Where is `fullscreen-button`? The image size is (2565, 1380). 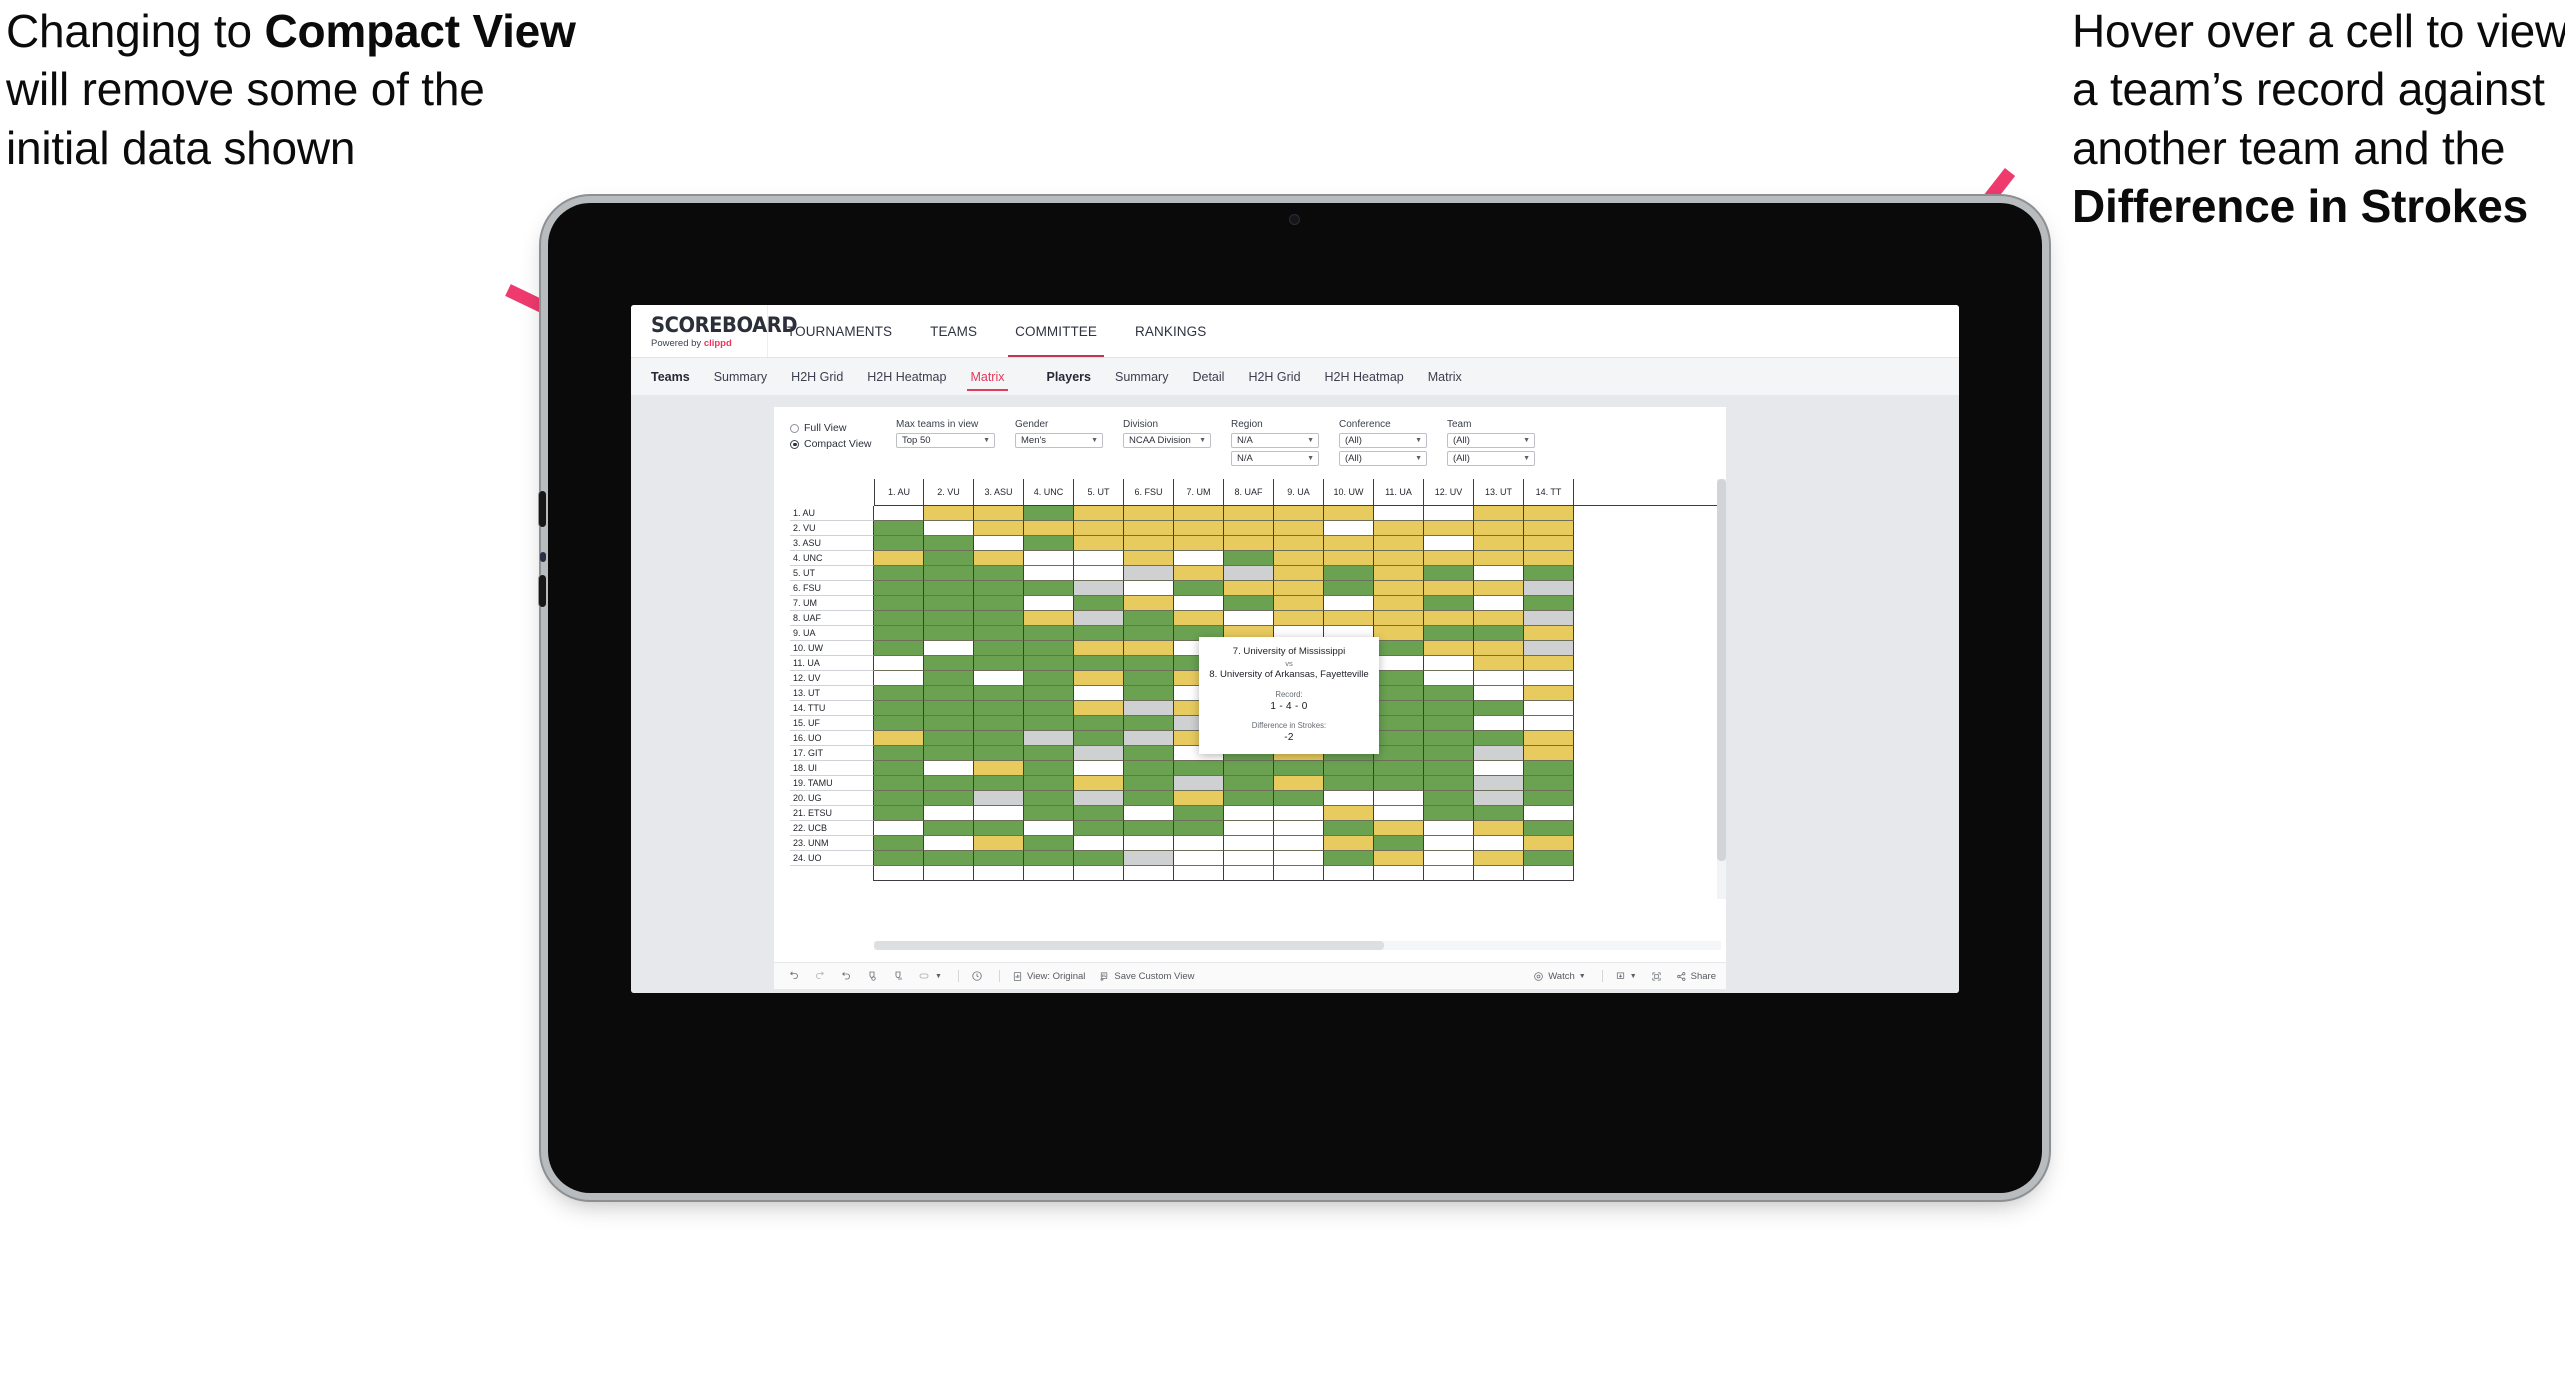
fullscreen-button is located at coordinates (1656, 976).